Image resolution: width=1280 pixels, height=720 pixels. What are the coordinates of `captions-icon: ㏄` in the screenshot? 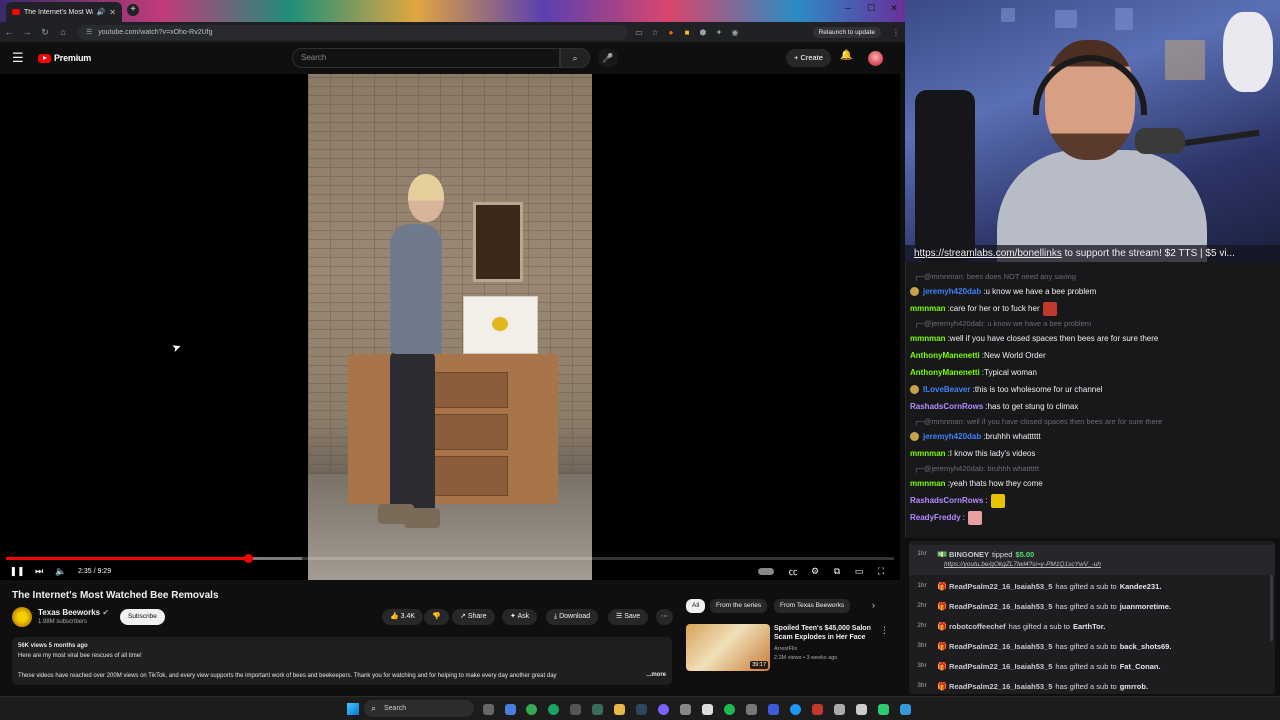 It's located at (793, 571).